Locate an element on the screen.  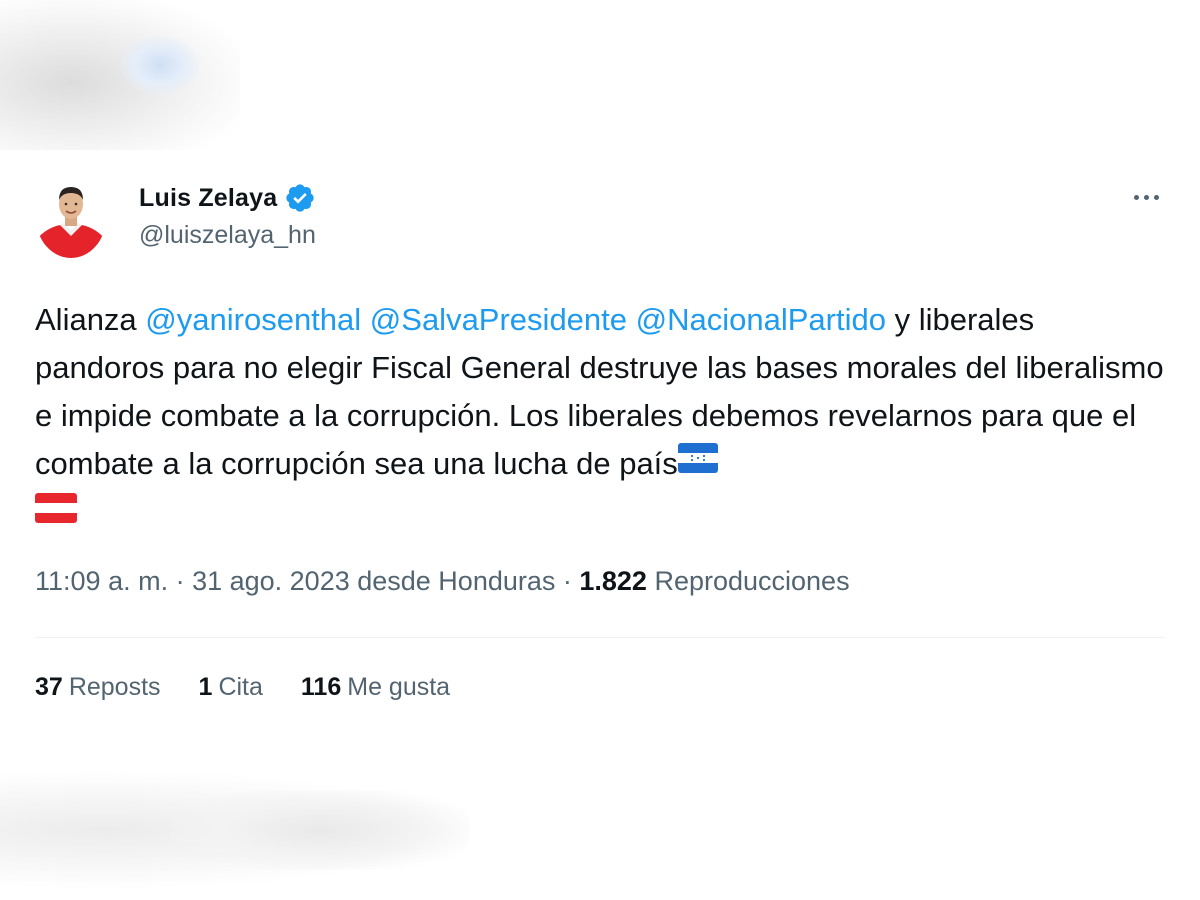
author-name-row: Luis Zelaya is located at coordinates (227, 198).